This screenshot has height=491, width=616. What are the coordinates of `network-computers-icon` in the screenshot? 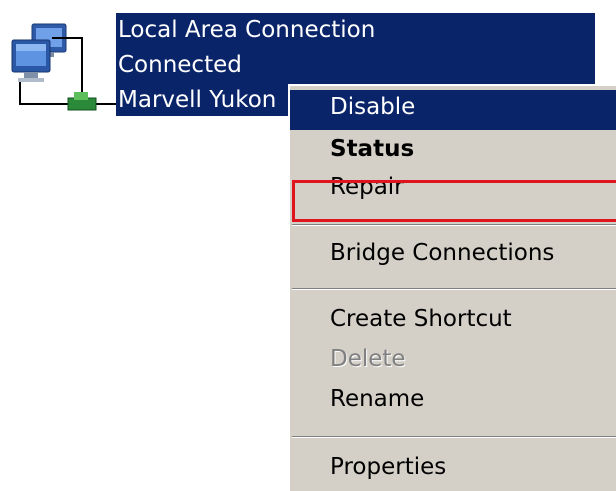 It's located at (63, 67).